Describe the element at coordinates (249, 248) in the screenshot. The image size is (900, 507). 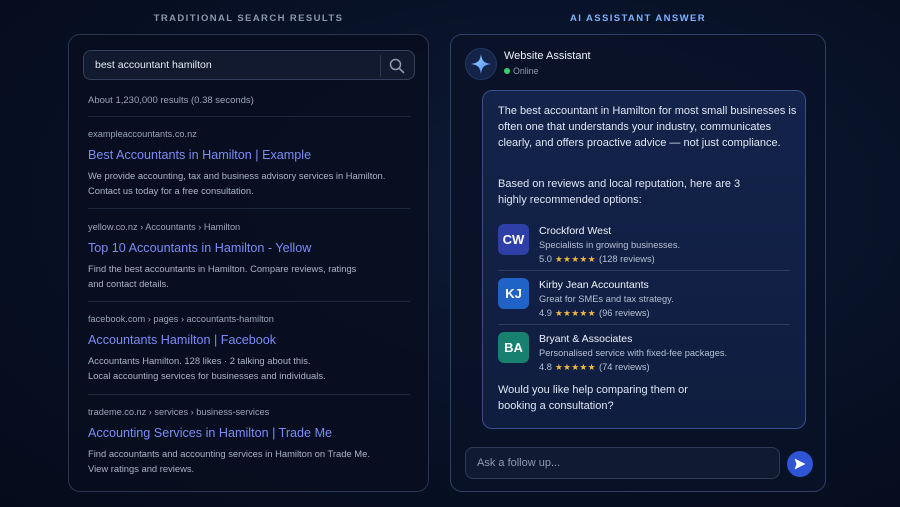
I see `result-title-link: Top 10 Accountants in Hamilton - Yellow` at that location.